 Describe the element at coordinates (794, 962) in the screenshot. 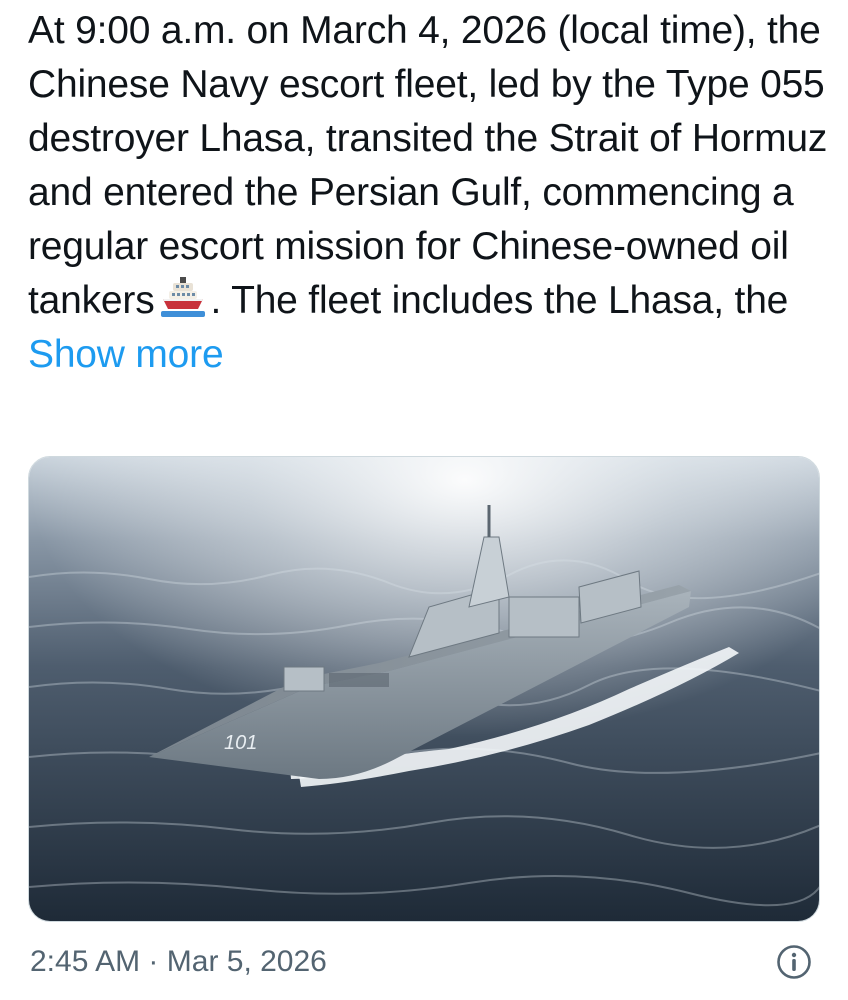

I see `info-icon` at that location.